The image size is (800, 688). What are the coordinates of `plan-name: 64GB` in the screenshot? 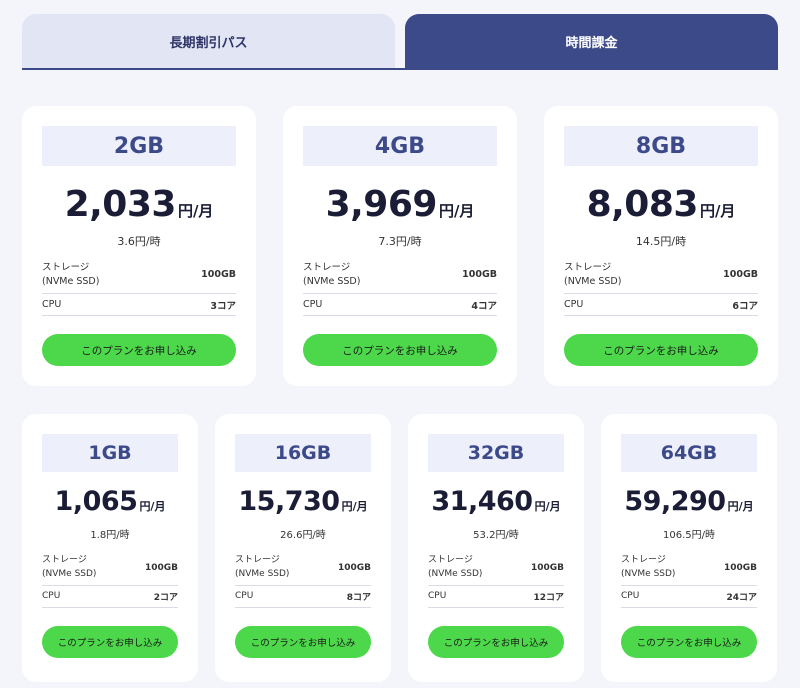 It's located at (689, 453).